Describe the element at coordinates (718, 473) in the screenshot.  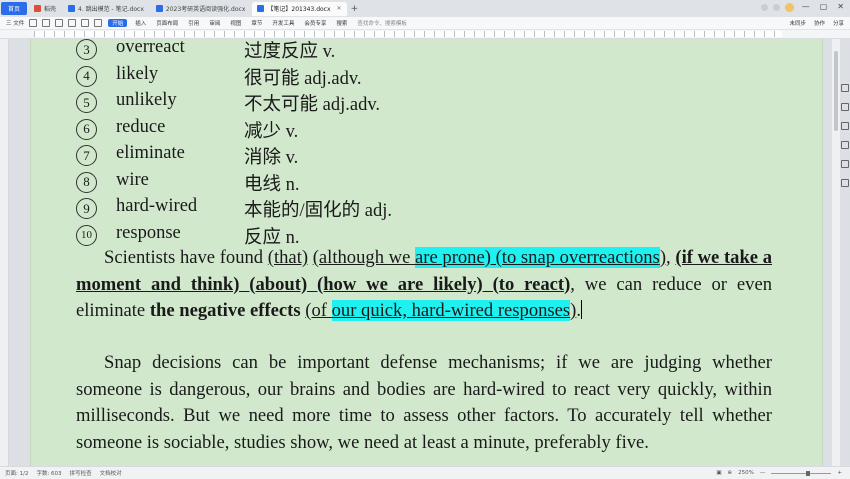
I see `view-mode-icon: ▣` at that location.